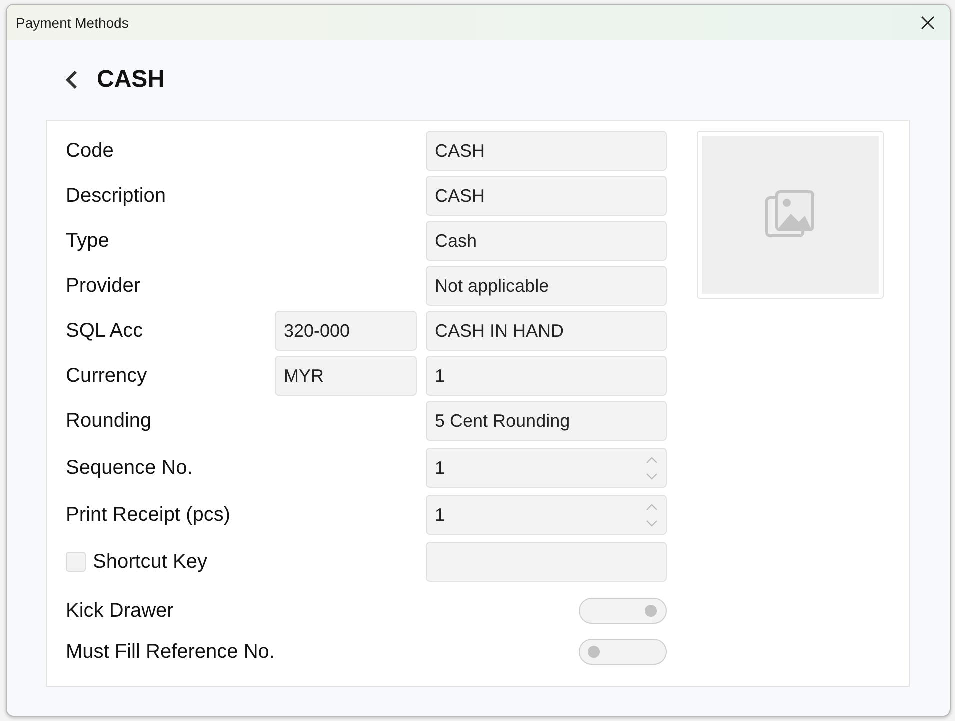 Image resolution: width=955 pixels, height=721 pixels. What do you see at coordinates (120, 611) in the screenshot?
I see `field-label: Kick Drawer` at bounding box center [120, 611].